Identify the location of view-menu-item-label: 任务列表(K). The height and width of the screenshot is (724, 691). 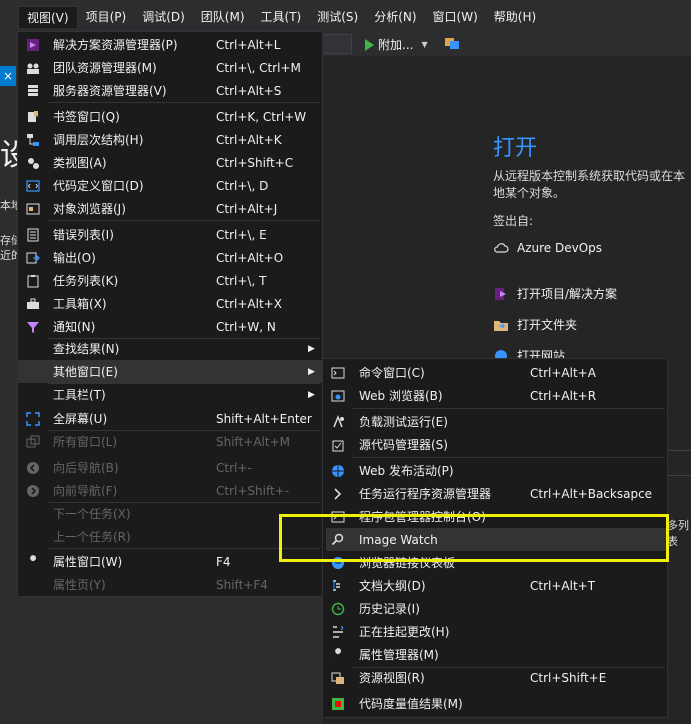
(86, 281).